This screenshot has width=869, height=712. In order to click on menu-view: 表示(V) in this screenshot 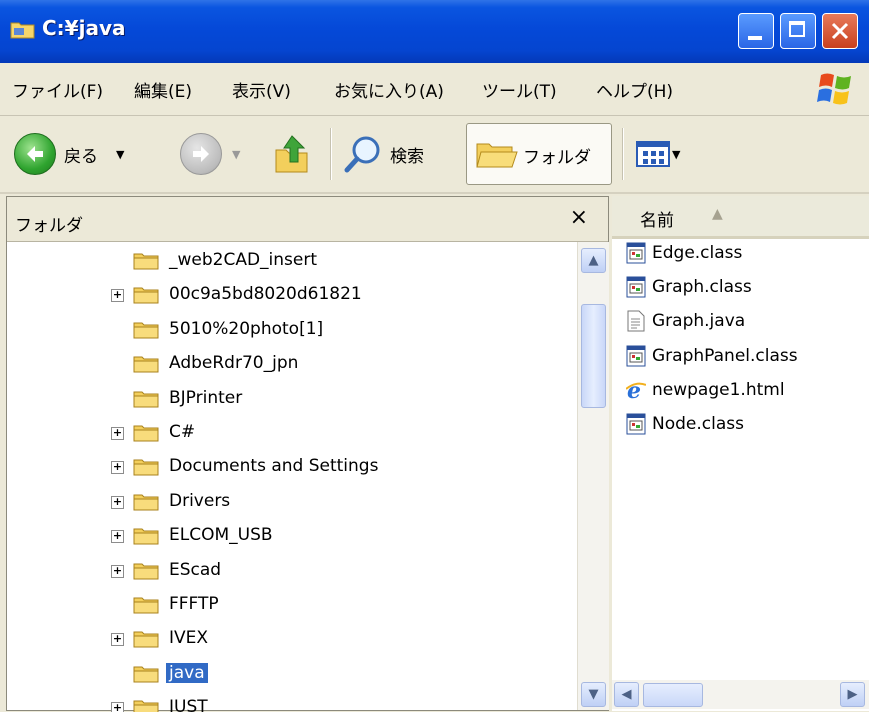, I will do `click(261, 89)`.